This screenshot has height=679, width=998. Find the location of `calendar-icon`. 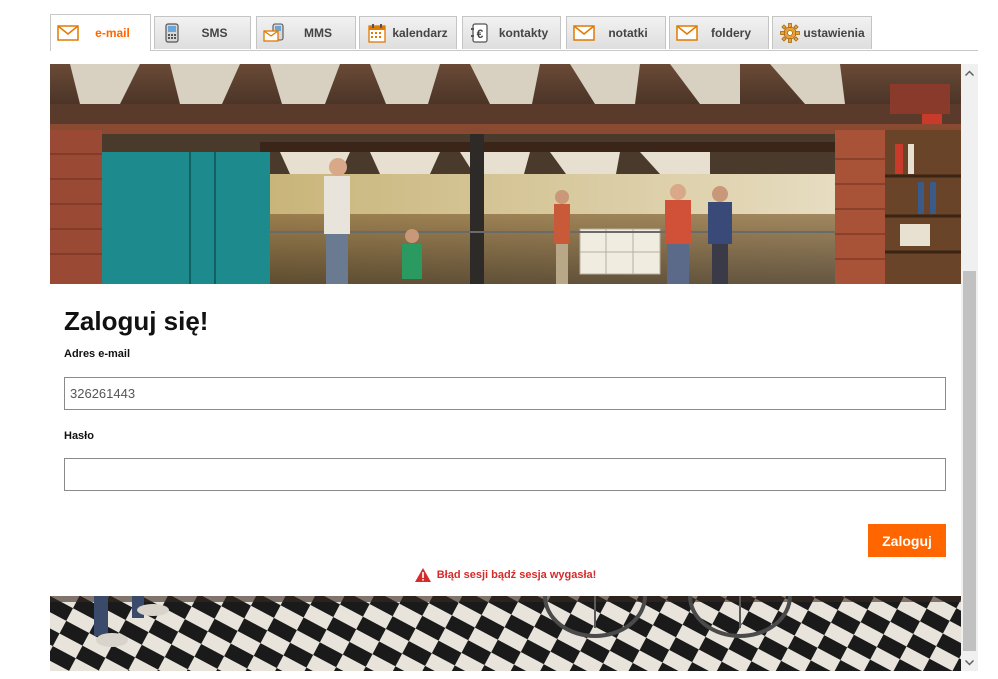

calendar-icon is located at coordinates (377, 33).